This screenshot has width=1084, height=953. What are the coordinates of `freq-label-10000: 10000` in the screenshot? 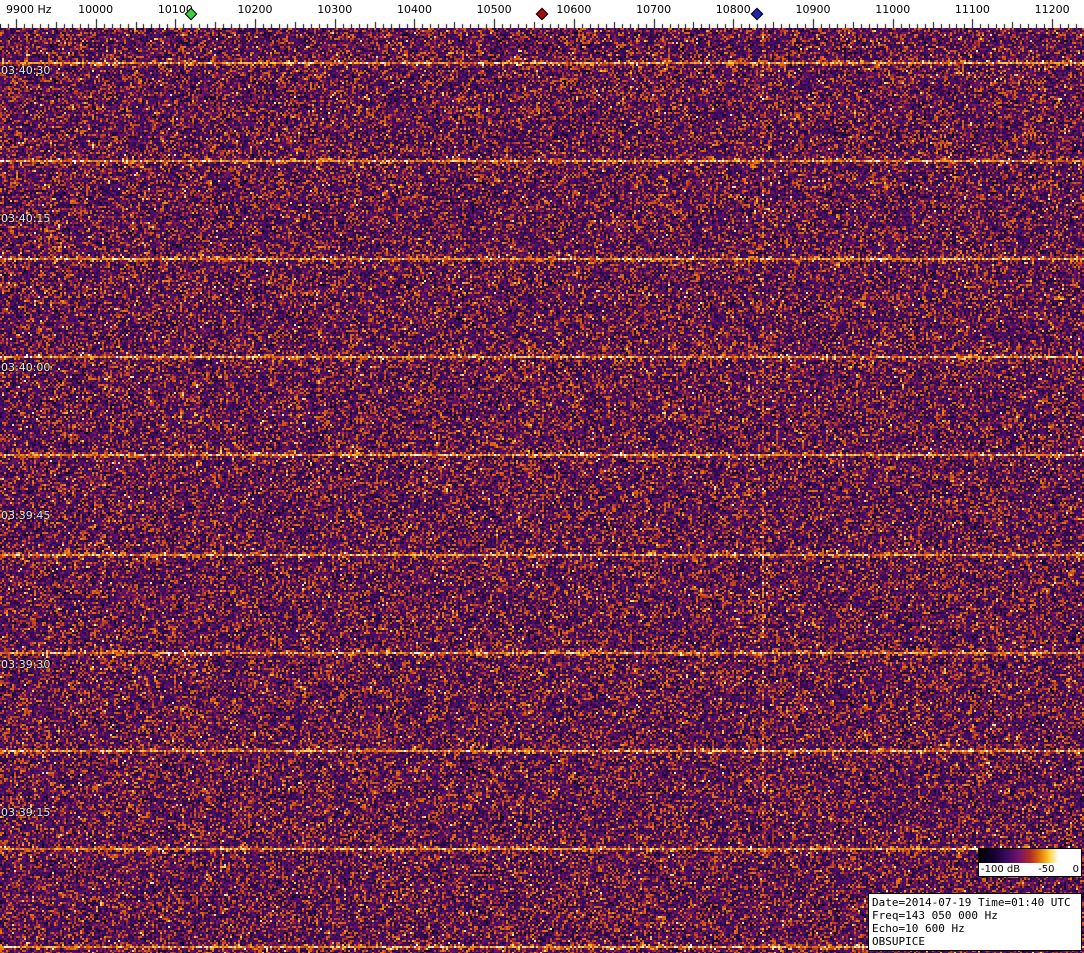 It's located at (96, 9).